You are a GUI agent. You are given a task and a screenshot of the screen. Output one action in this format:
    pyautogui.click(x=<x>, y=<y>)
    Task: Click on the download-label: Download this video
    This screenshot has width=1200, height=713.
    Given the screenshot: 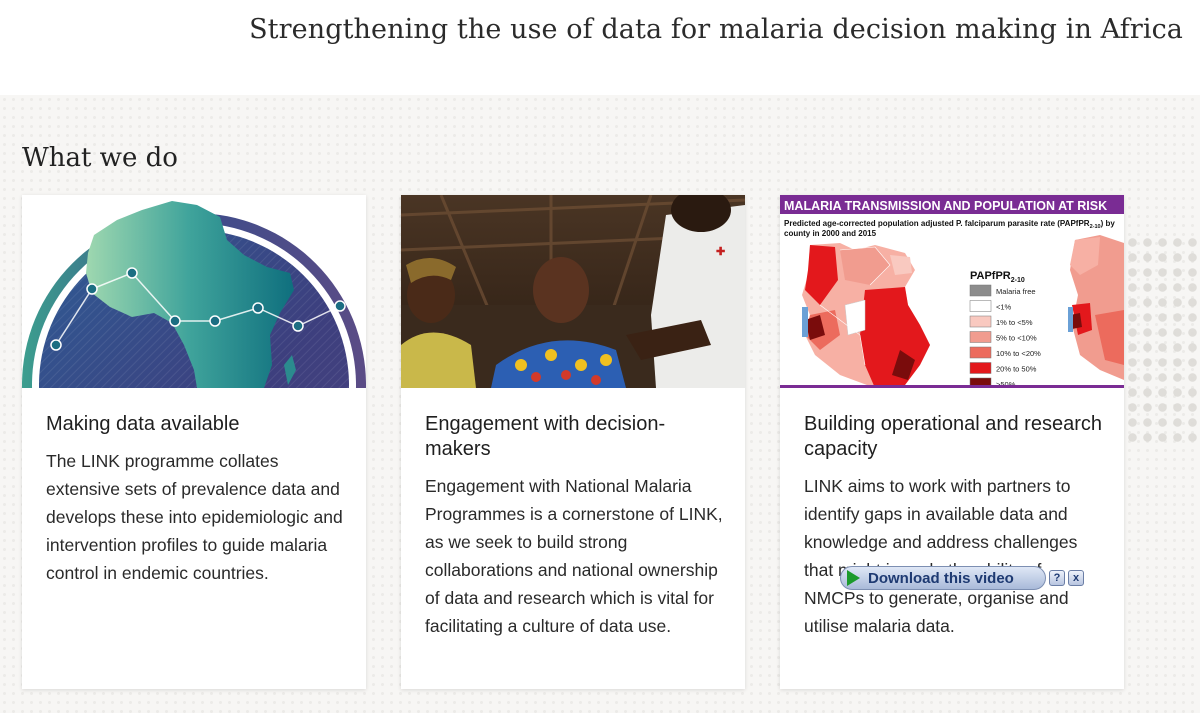 What is the action you would take?
    pyautogui.click(x=941, y=578)
    